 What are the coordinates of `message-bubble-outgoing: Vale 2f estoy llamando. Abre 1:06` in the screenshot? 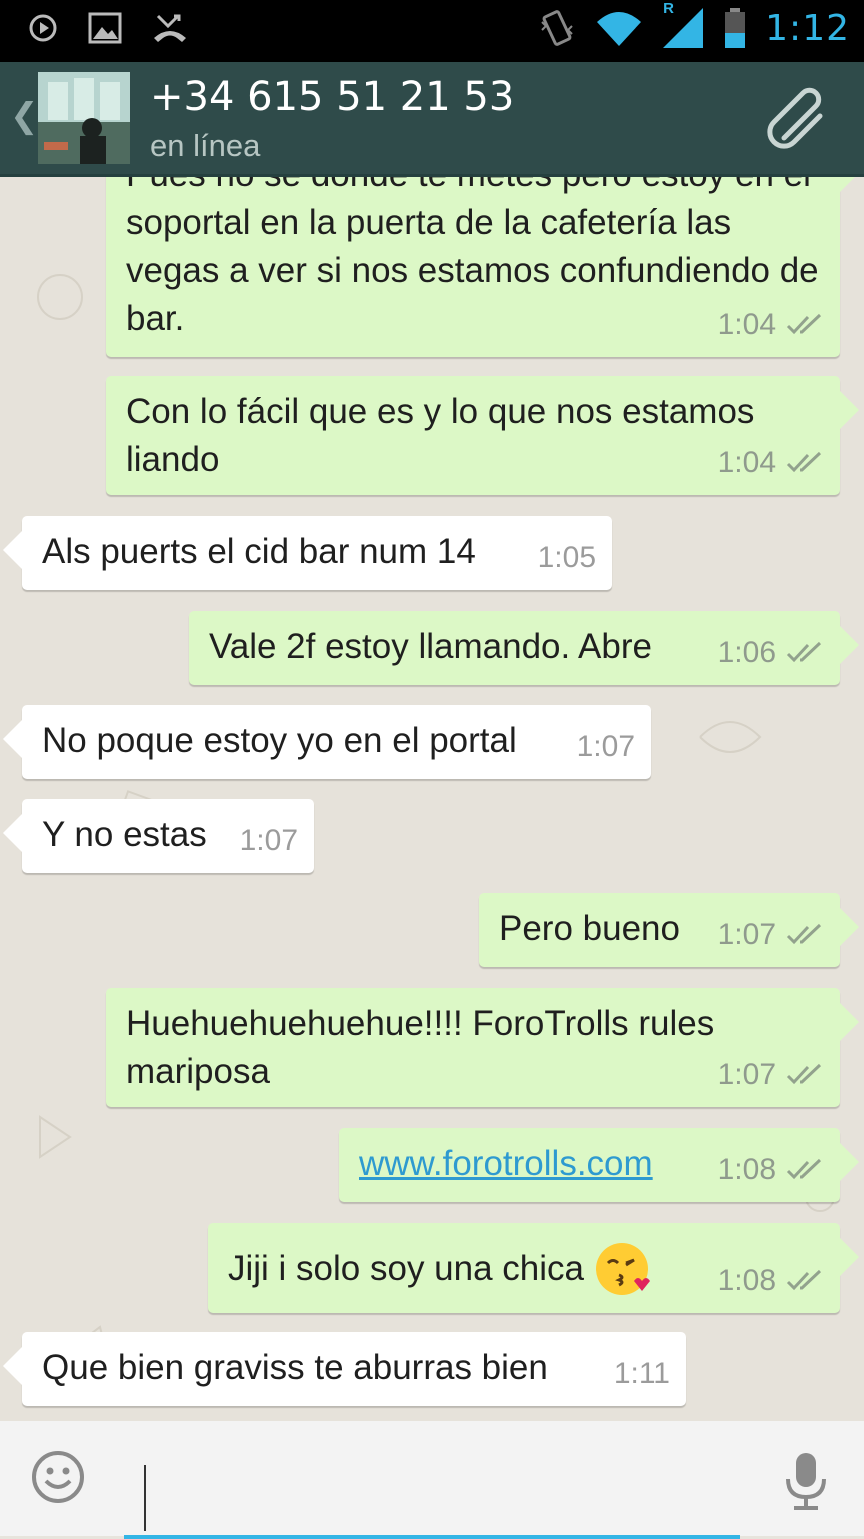 It's located at (524, 648).